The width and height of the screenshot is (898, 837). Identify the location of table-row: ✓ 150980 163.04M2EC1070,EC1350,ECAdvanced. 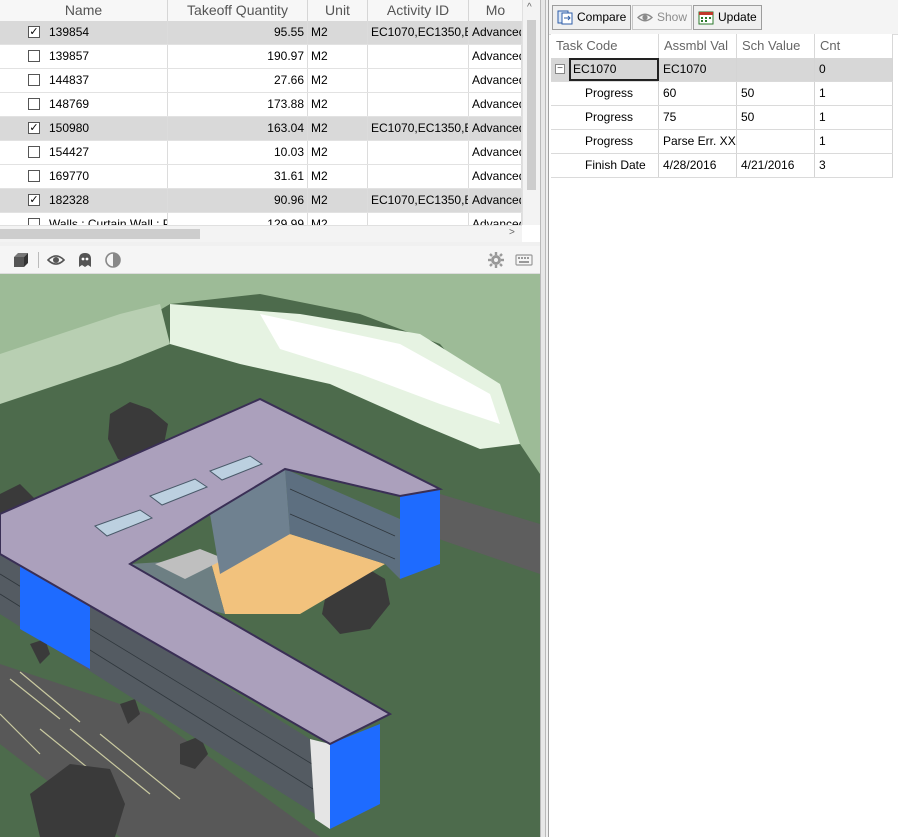
(261, 129).